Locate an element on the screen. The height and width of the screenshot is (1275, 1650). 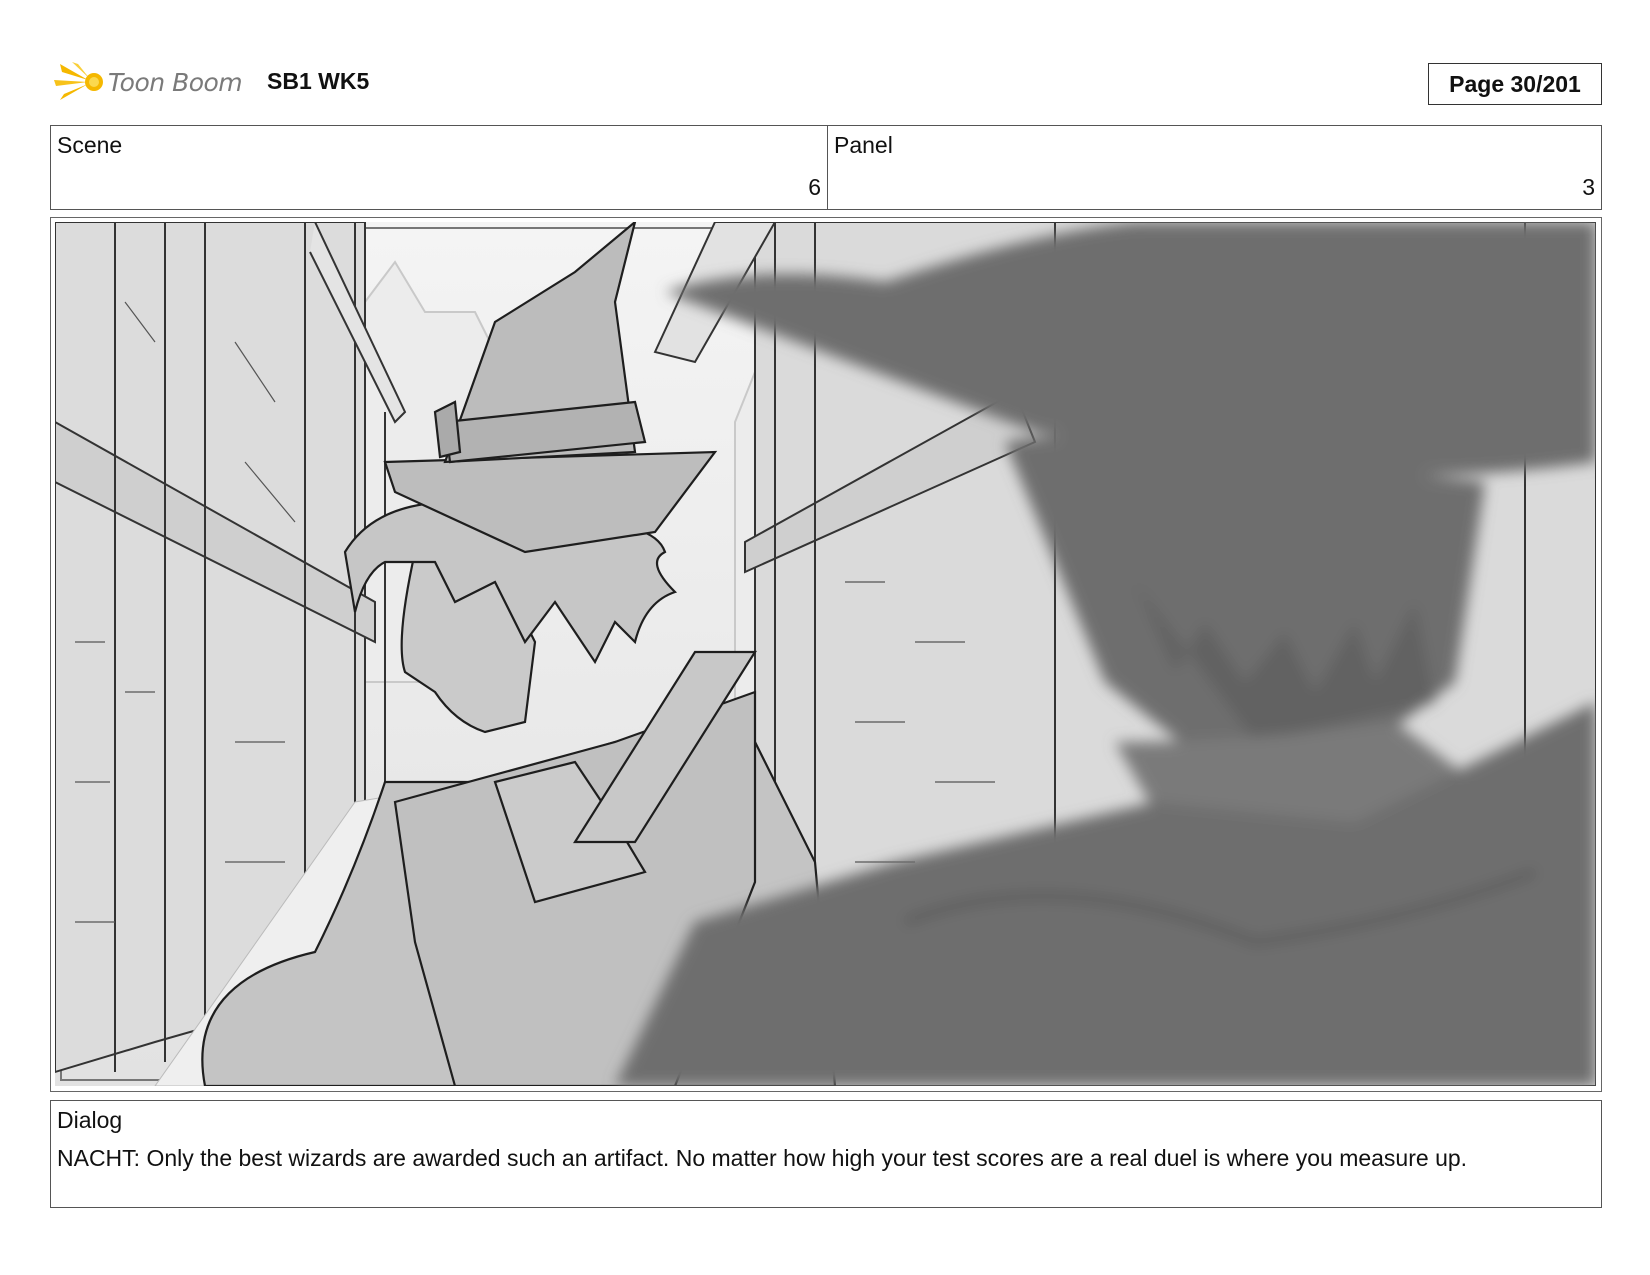
page-header: Toon Boom SB1 WK5 Page 30/201 is located at coordinates (826, 83).